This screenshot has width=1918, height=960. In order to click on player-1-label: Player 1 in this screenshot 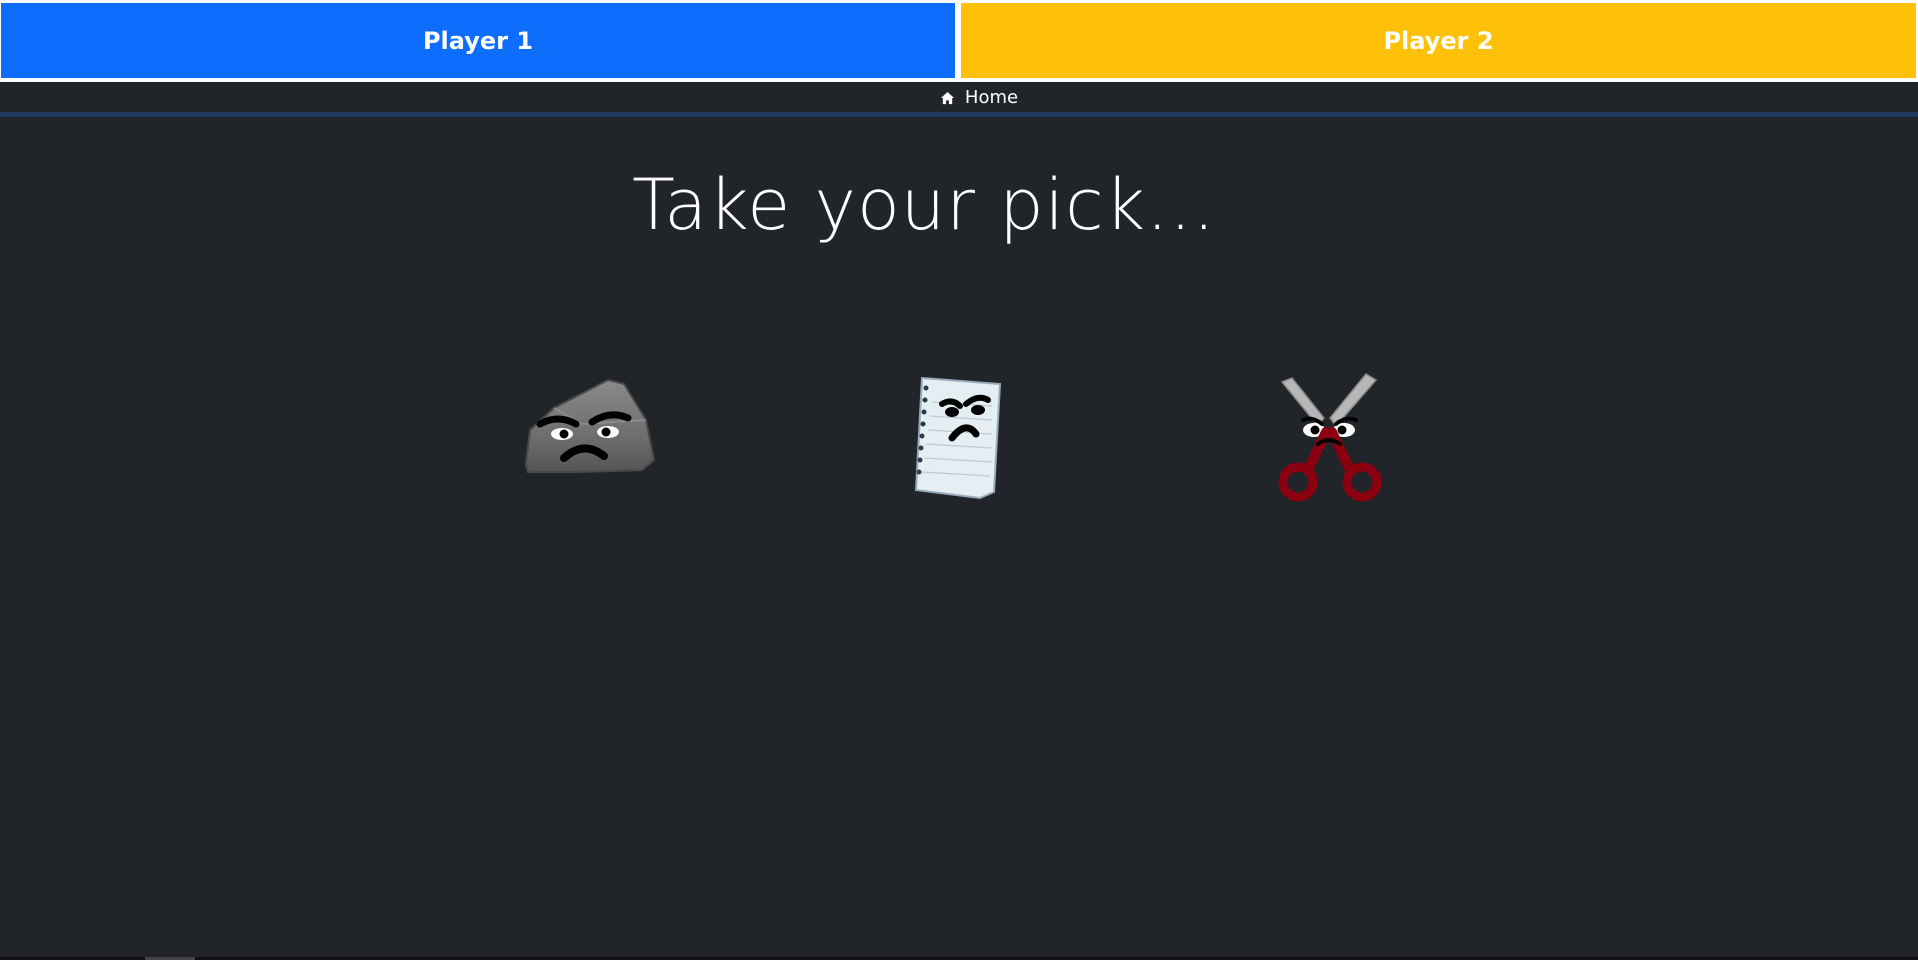, I will do `click(478, 40)`.